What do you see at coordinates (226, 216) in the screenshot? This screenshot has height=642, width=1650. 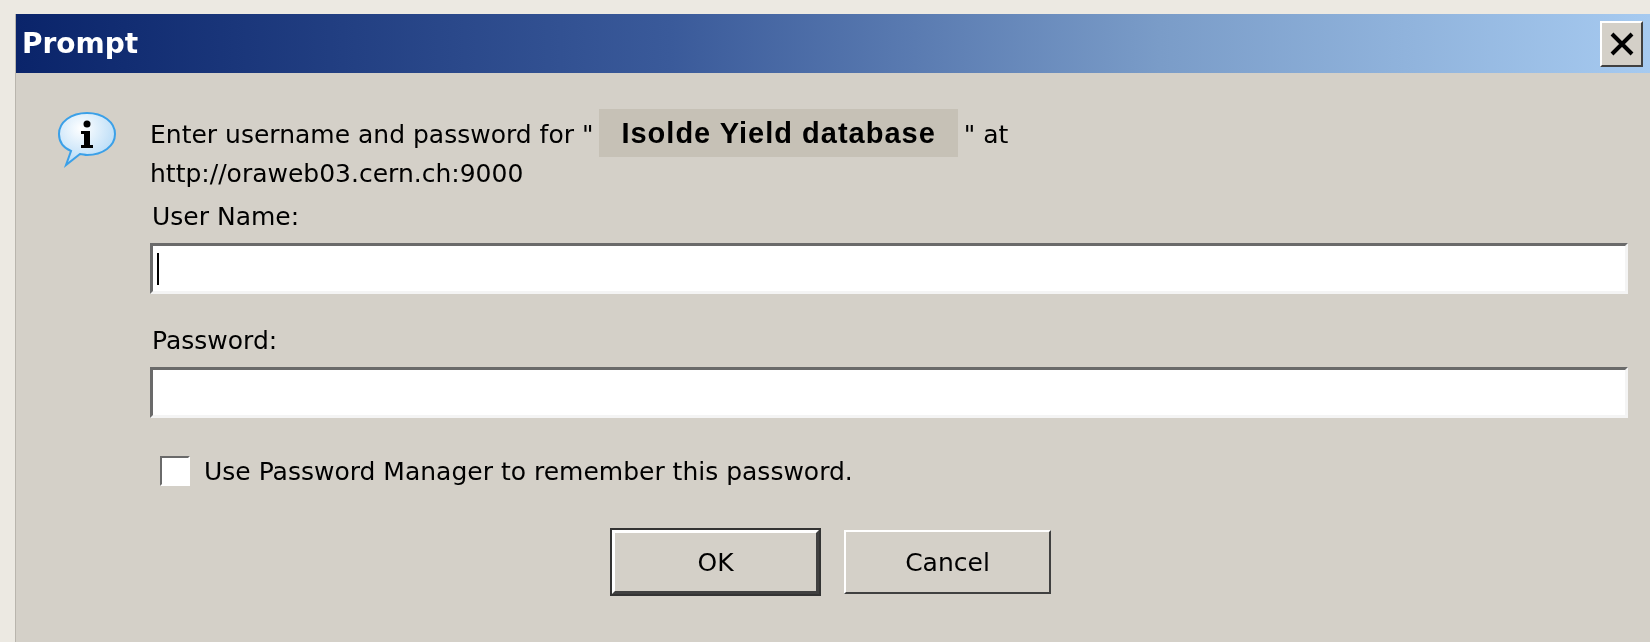 I see `field-label: User Name:` at bounding box center [226, 216].